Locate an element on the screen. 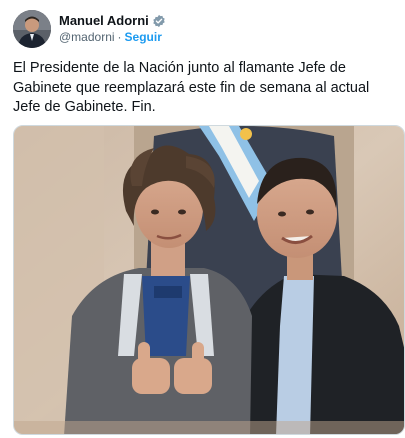  handle-row: @madorni · Seguir is located at coordinates (112, 37).